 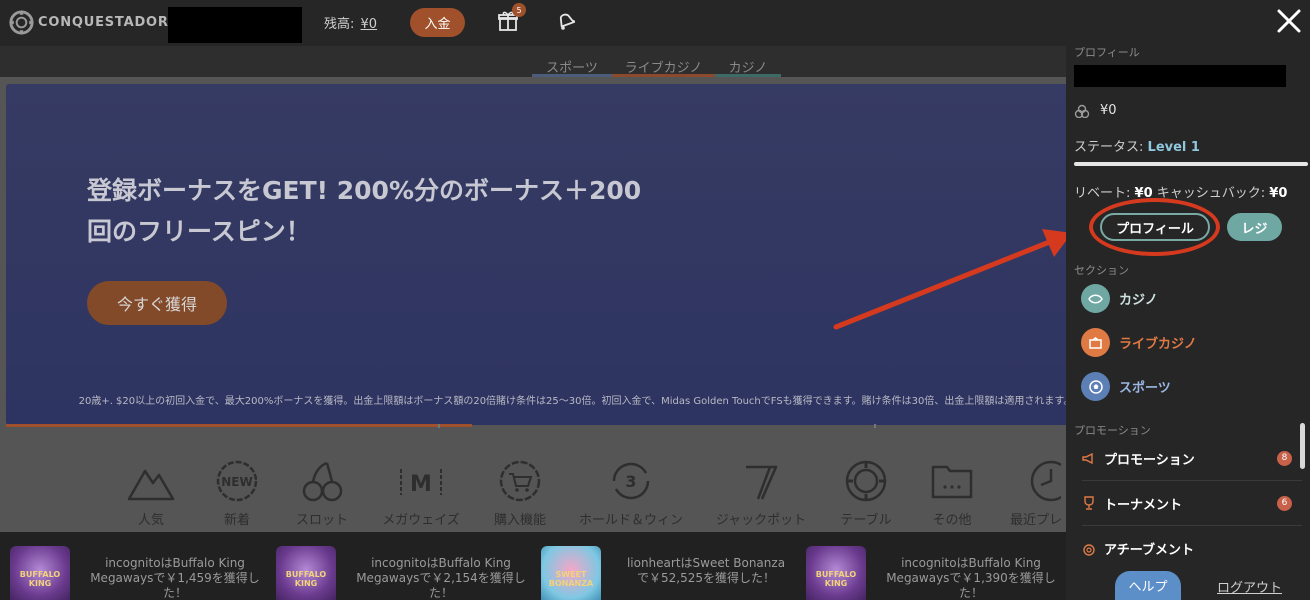 I want to click on menu-achievements: アチーブメント, so click(x=1192, y=548).